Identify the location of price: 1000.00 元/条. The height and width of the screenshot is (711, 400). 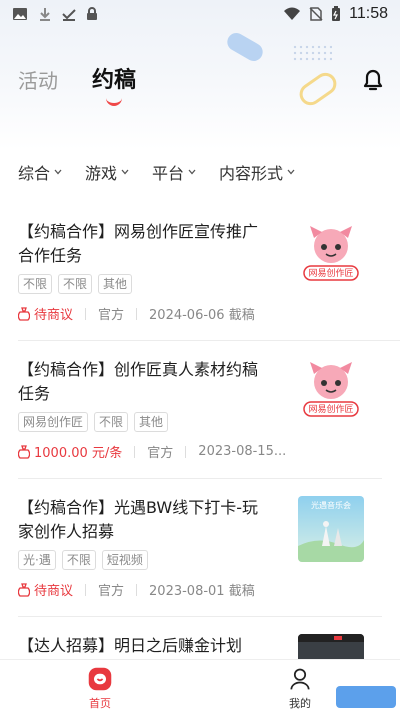
(70, 451).